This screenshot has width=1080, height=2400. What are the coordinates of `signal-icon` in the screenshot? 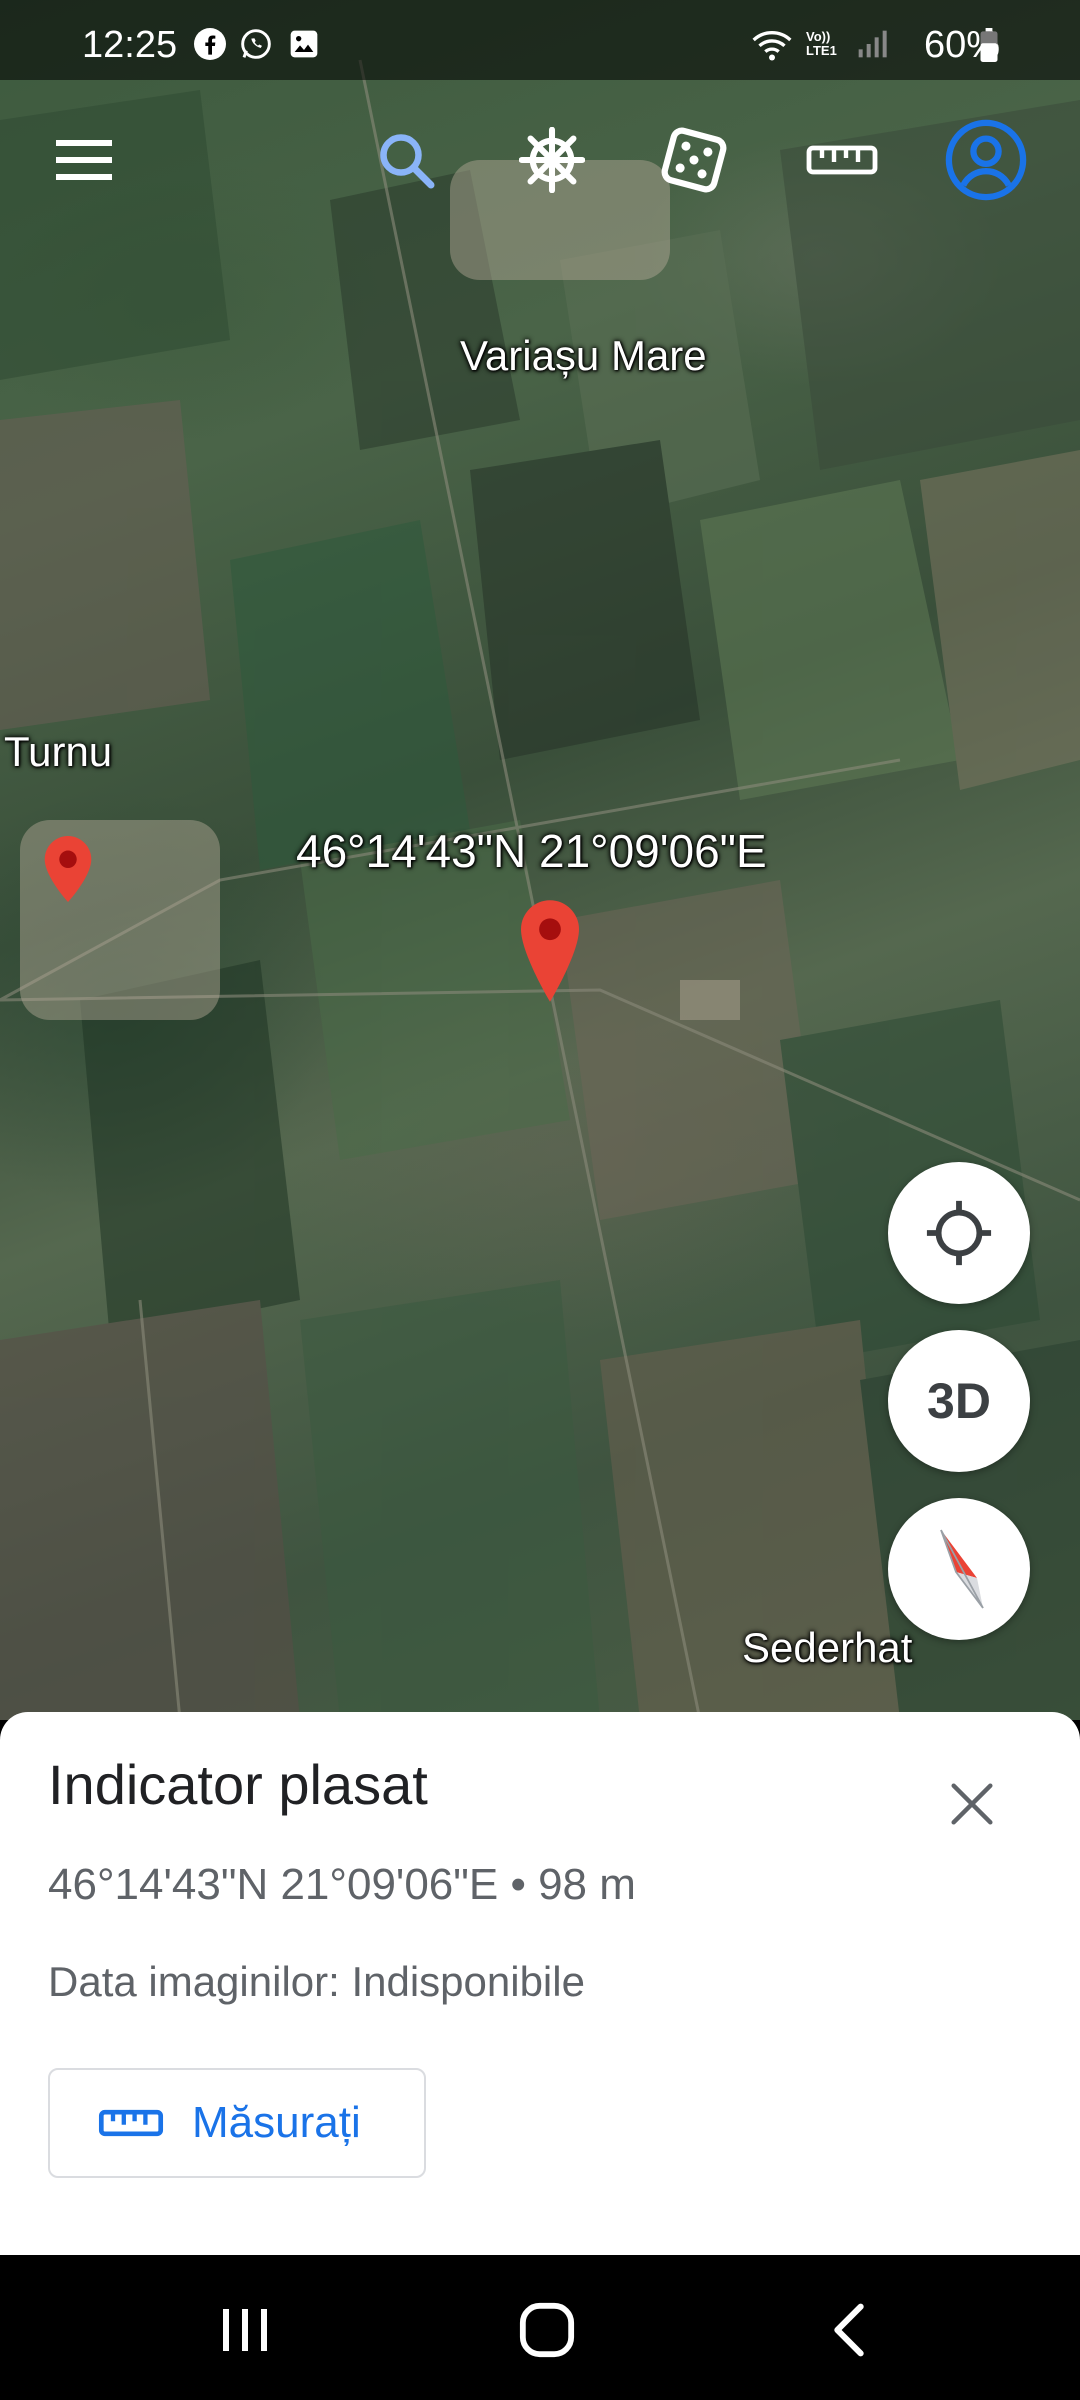 It's located at (872, 44).